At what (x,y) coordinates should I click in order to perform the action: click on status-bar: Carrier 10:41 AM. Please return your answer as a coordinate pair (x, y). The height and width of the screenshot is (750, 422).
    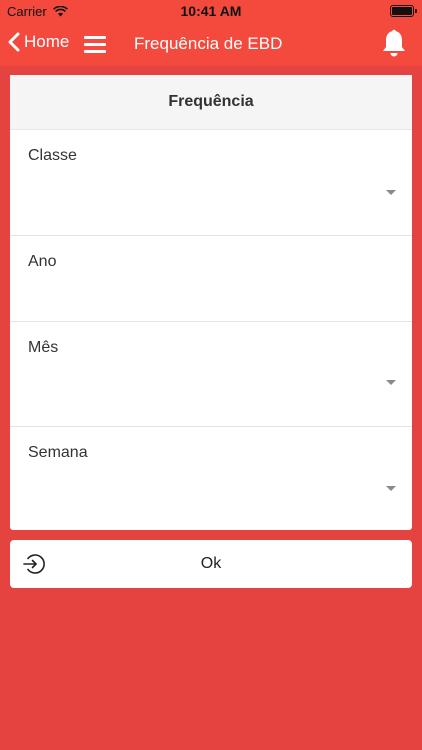
    Looking at the image, I should click on (211, 11).